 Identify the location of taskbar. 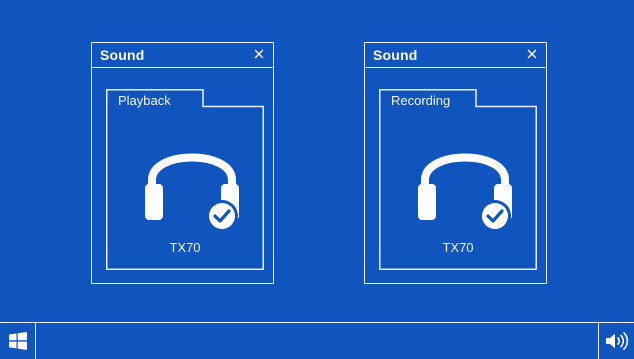
(317, 340).